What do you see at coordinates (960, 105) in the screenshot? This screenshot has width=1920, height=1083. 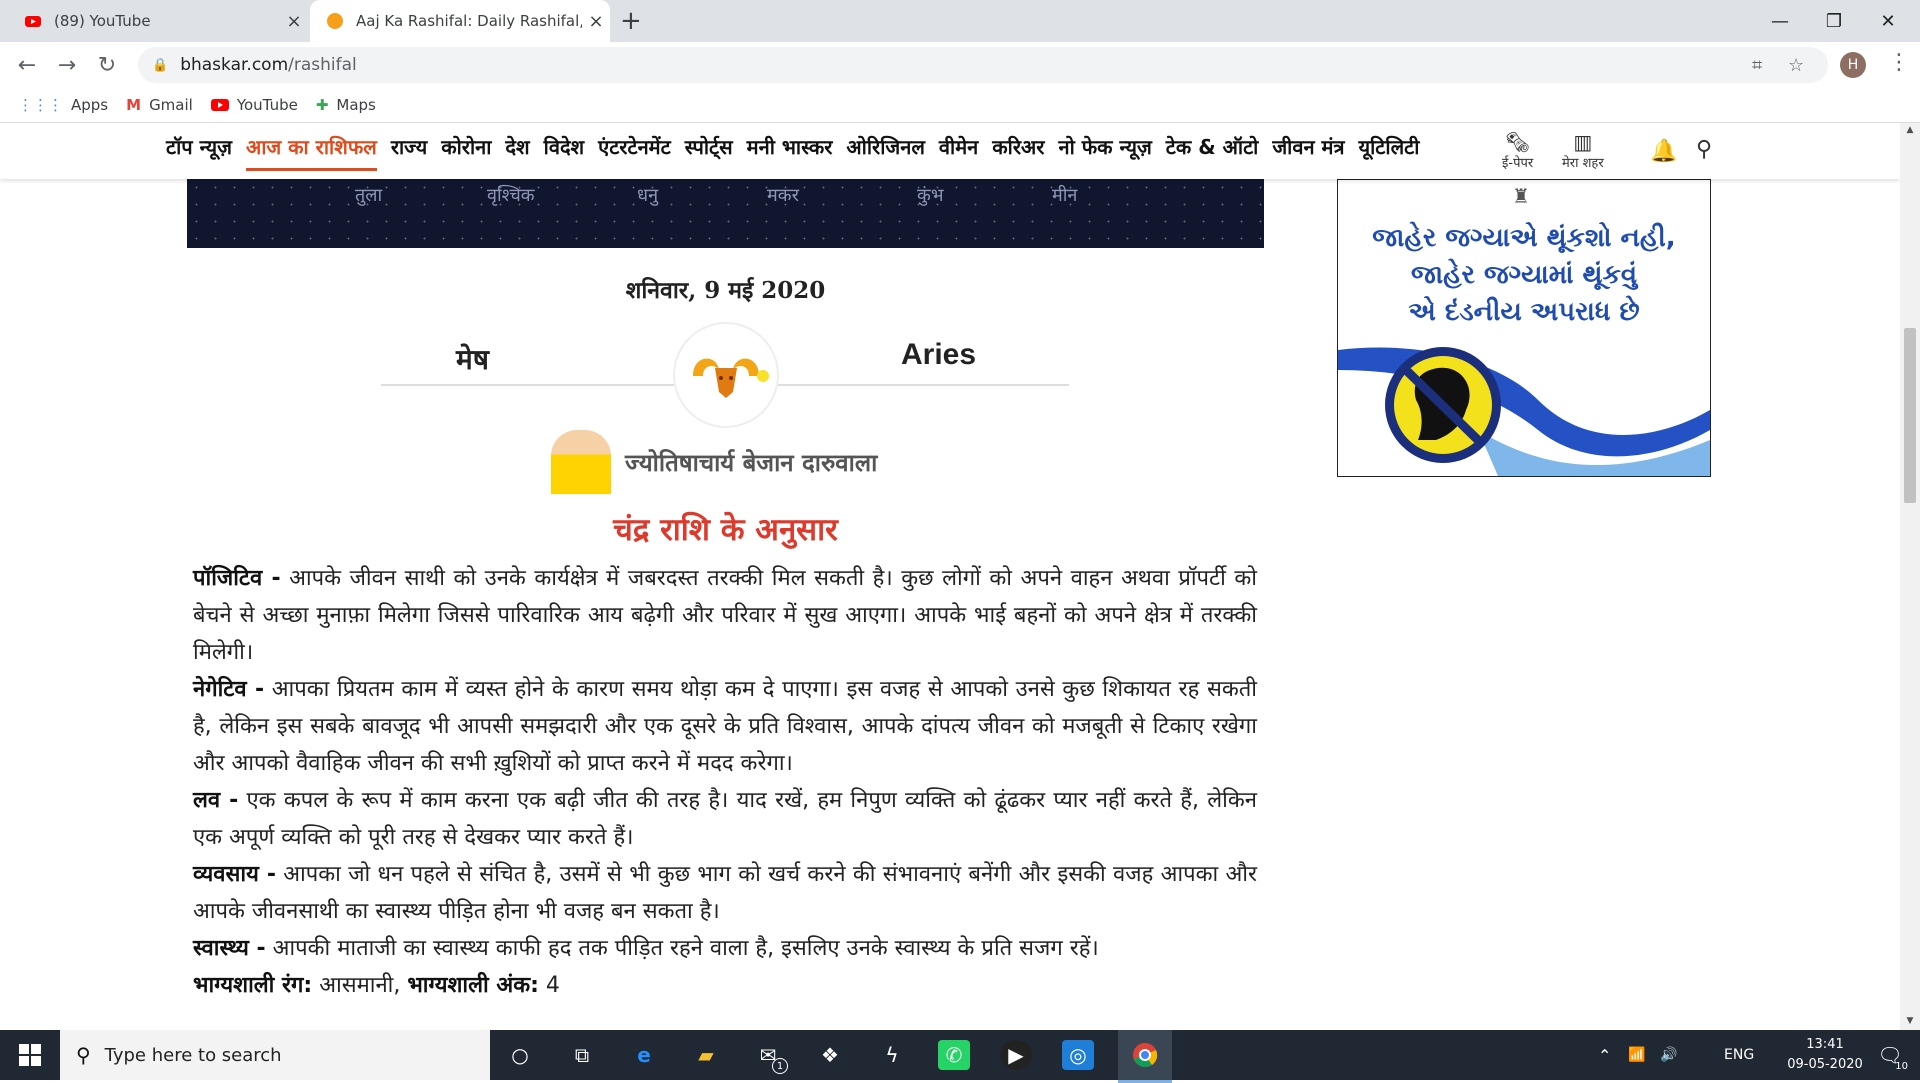 I see `bookmarks-bar: ⋮⋮⋮ Apps M Gmail YouTube ✚ Maps` at bounding box center [960, 105].